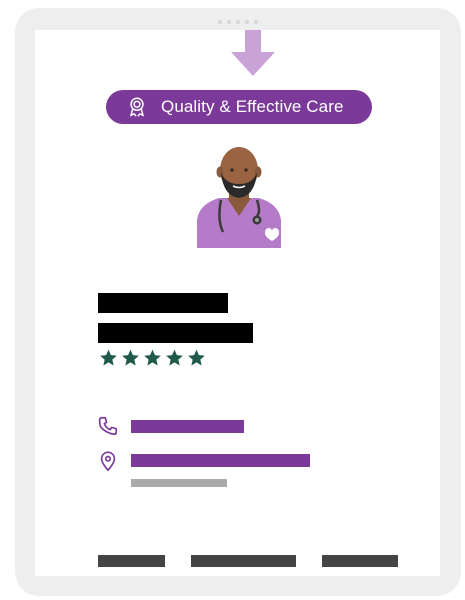 Image resolution: width=465 pixels, height=600 pixels. Describe the element at coordinates (137, 107) in the screenshot. I see `award-ribbon-icon` at that location.